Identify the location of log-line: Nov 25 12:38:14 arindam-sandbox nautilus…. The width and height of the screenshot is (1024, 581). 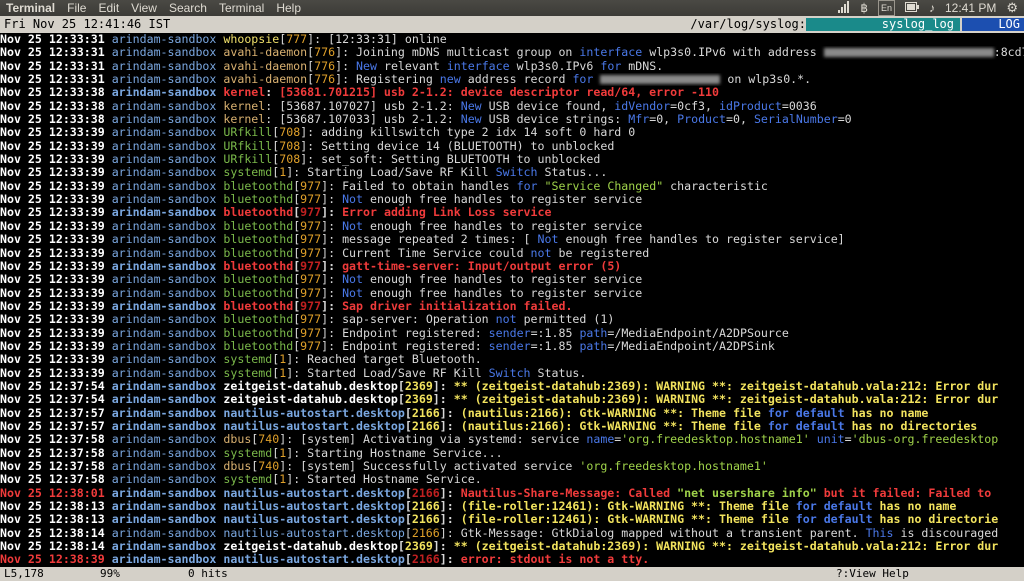
(512, 533).